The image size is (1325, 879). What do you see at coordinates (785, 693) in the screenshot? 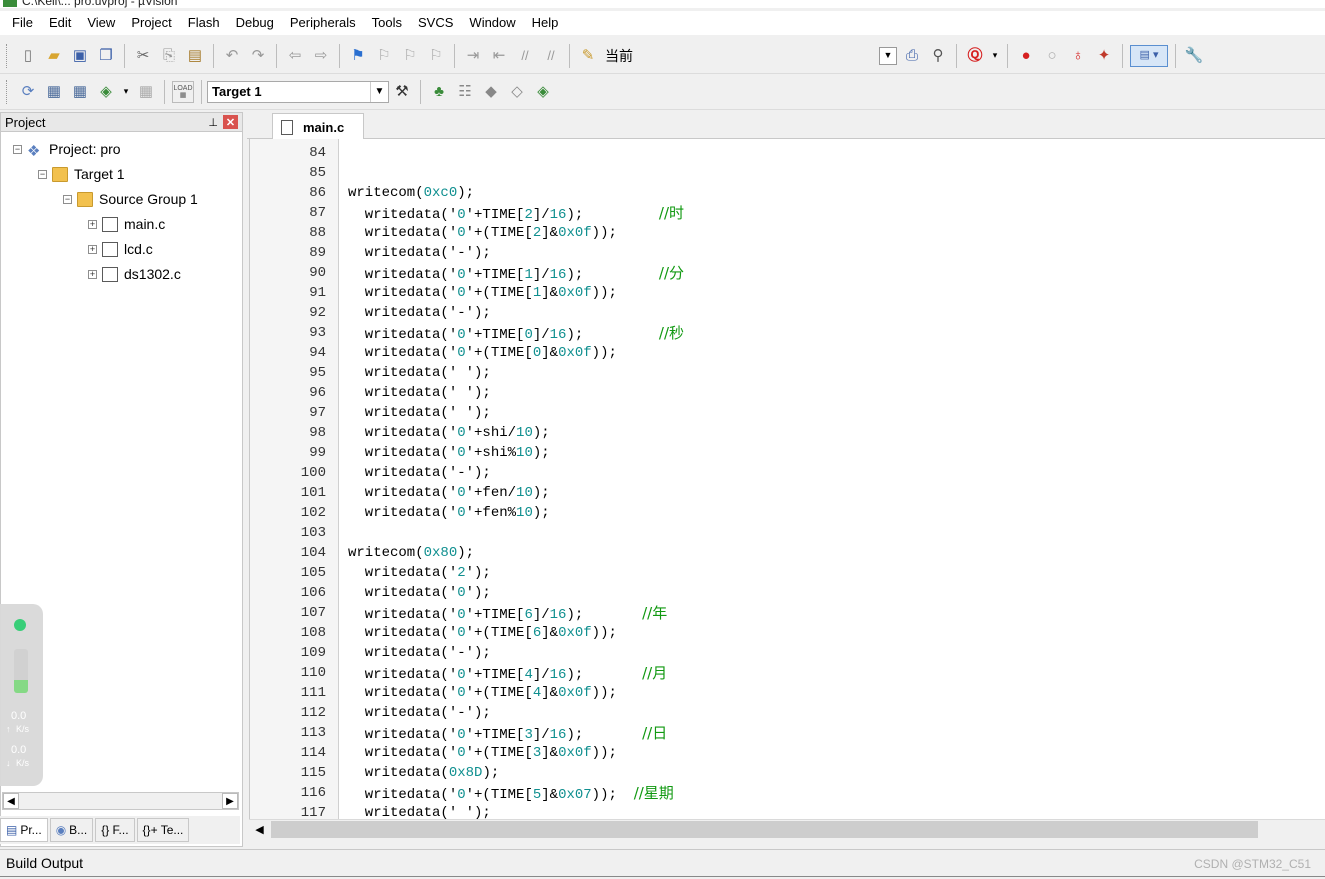
I see `code-line: 111 writedata('0'+(TIME[4]&0x0f));` at bounding box center [785, 693].